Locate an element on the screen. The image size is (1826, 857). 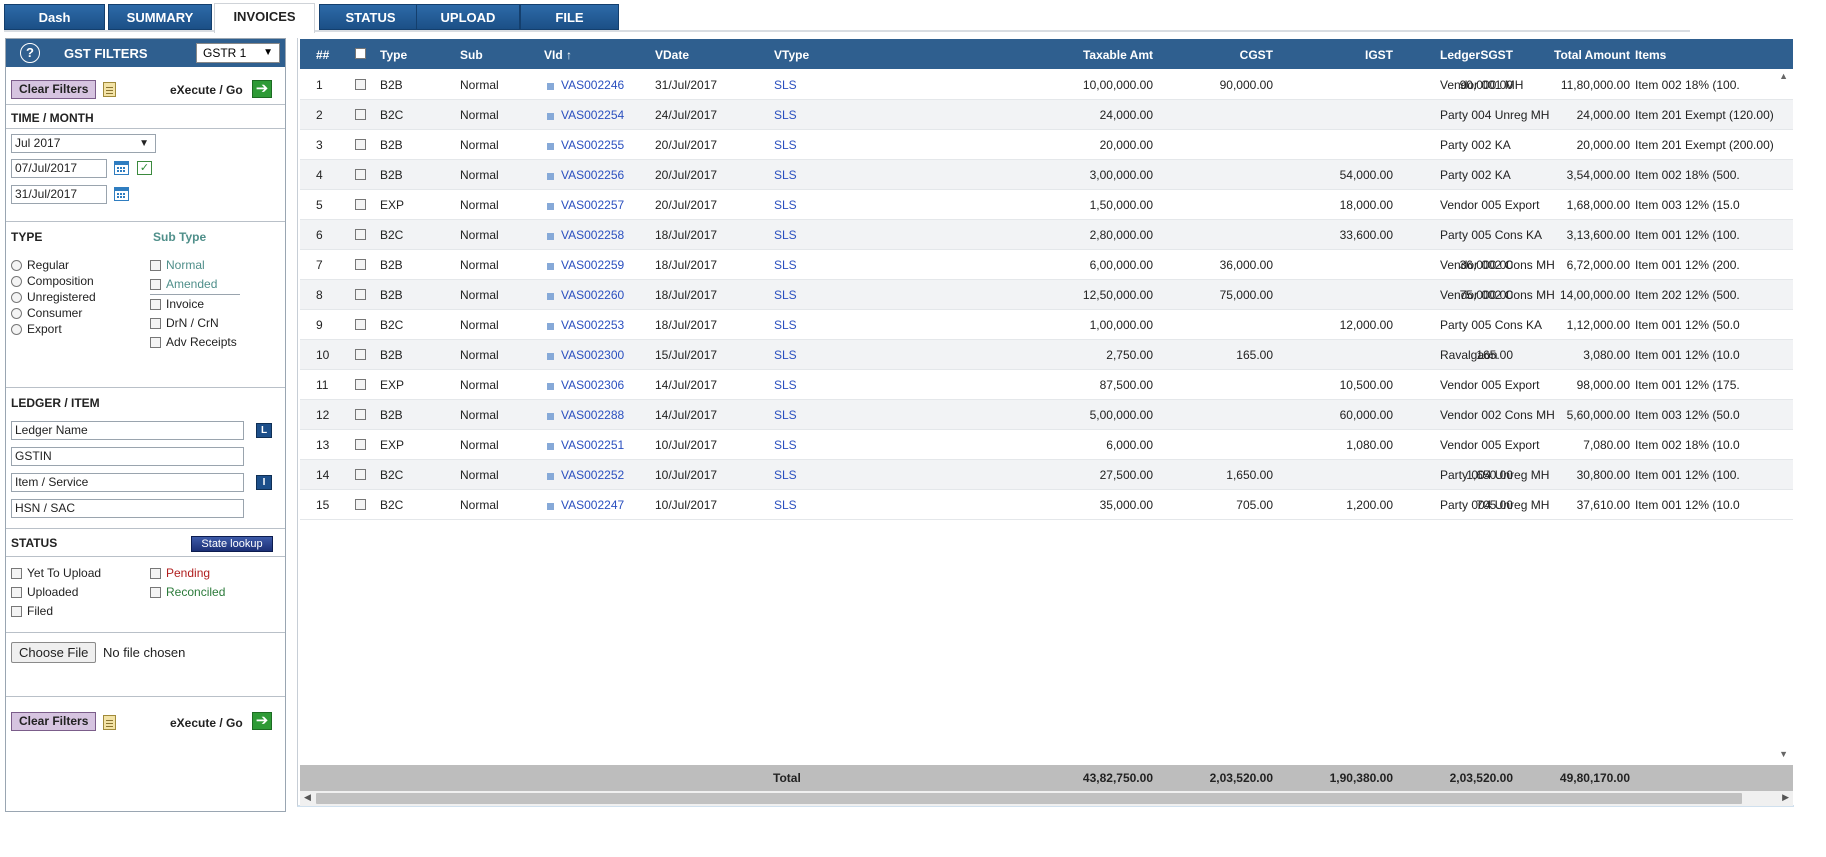
cell-vid: VAS002258 is located at coordinates (592, 235).